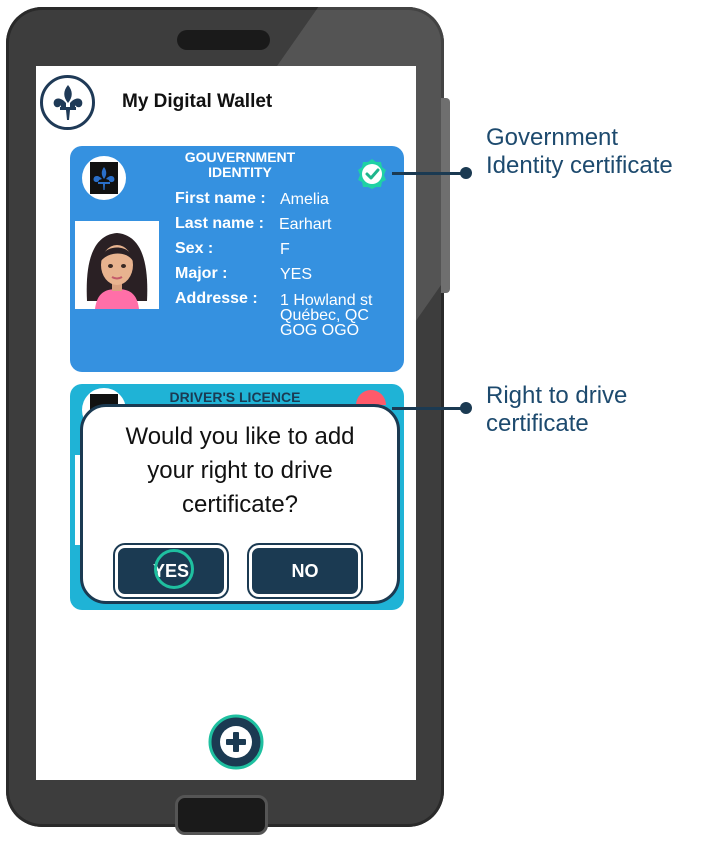  I want to click on fleur-de-lis-logo-icon, so click(67, 102).